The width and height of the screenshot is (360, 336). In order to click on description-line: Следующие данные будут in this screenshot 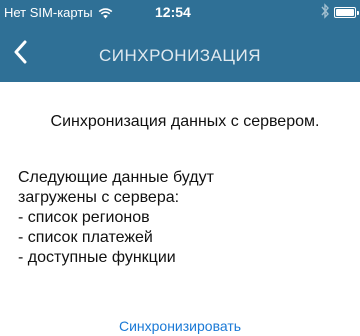, I will do `click(116, 177)`.